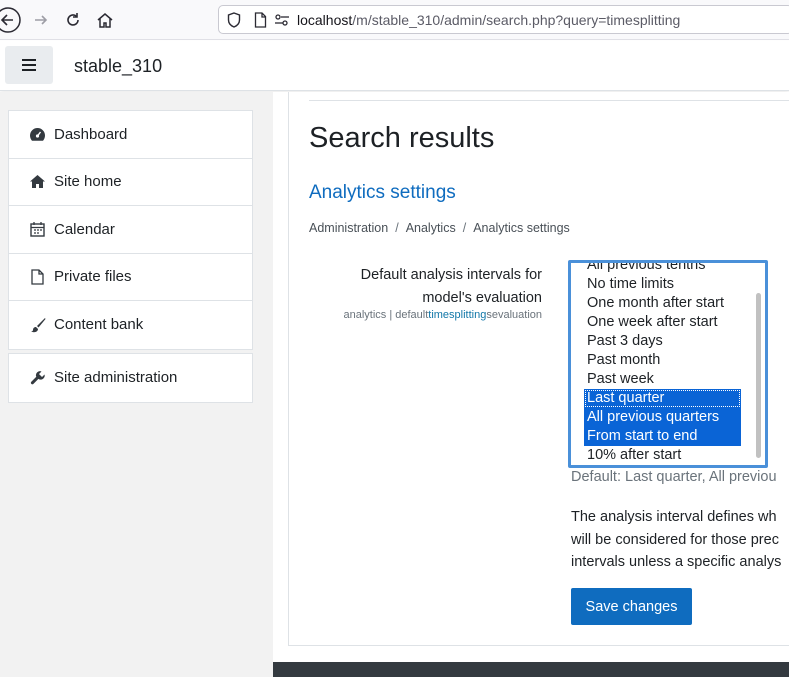 This screenshot has height=677, width=789. I want to click on select-option: One month after start, so click(662, 303).